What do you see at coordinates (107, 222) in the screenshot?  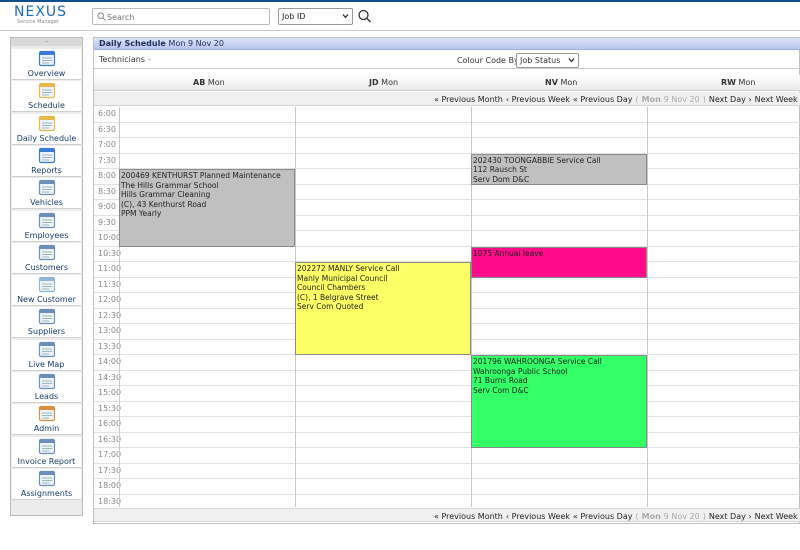 I see `time-label: 9:30` at bounding box center [107, 222].